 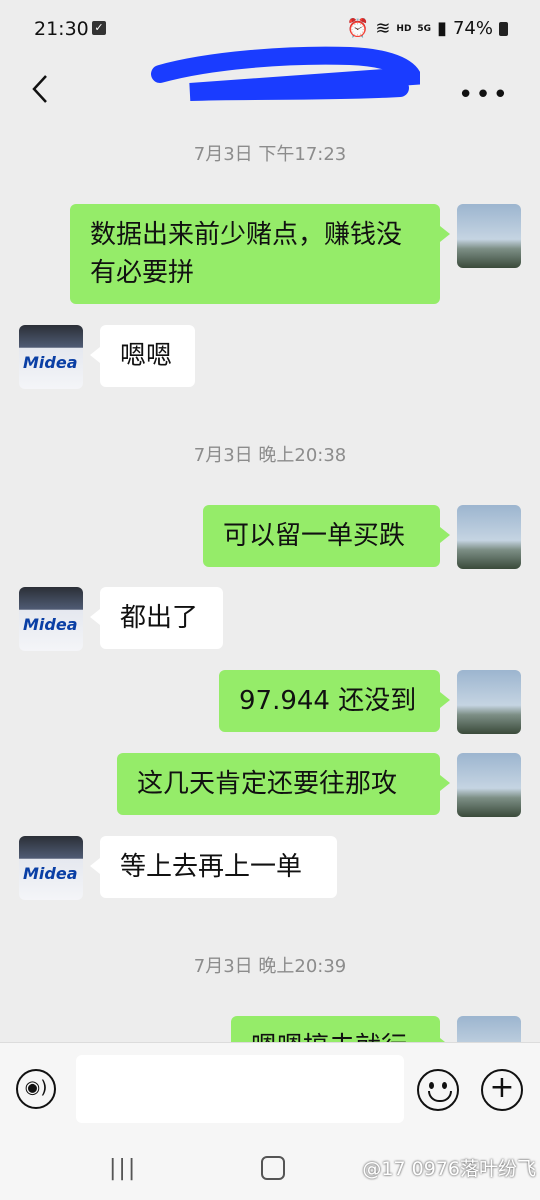 I want to click on notification-check-icon: ✓, so click(x=99, y=28).